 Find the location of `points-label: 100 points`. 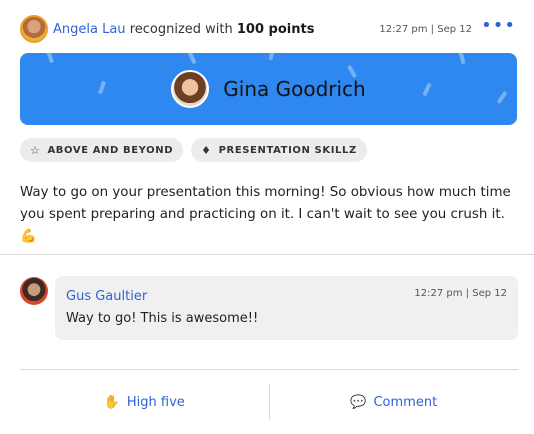

points-label: 100 points is located at coordinates (275, 29).